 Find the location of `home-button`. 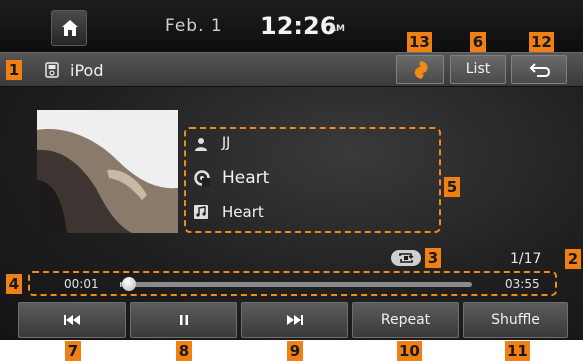

home-button is located at coordinates (69, 28).